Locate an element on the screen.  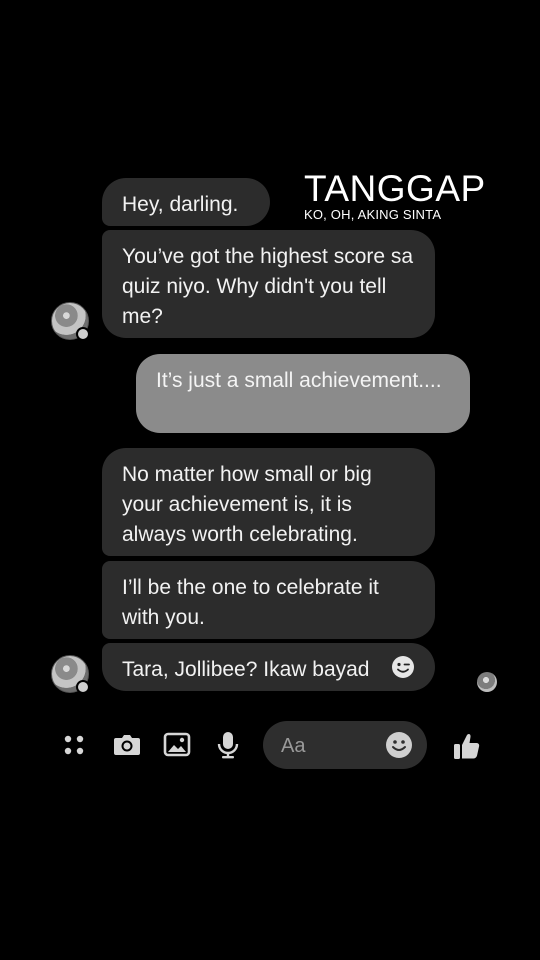
message-composer is located at coordinates (345, 745).